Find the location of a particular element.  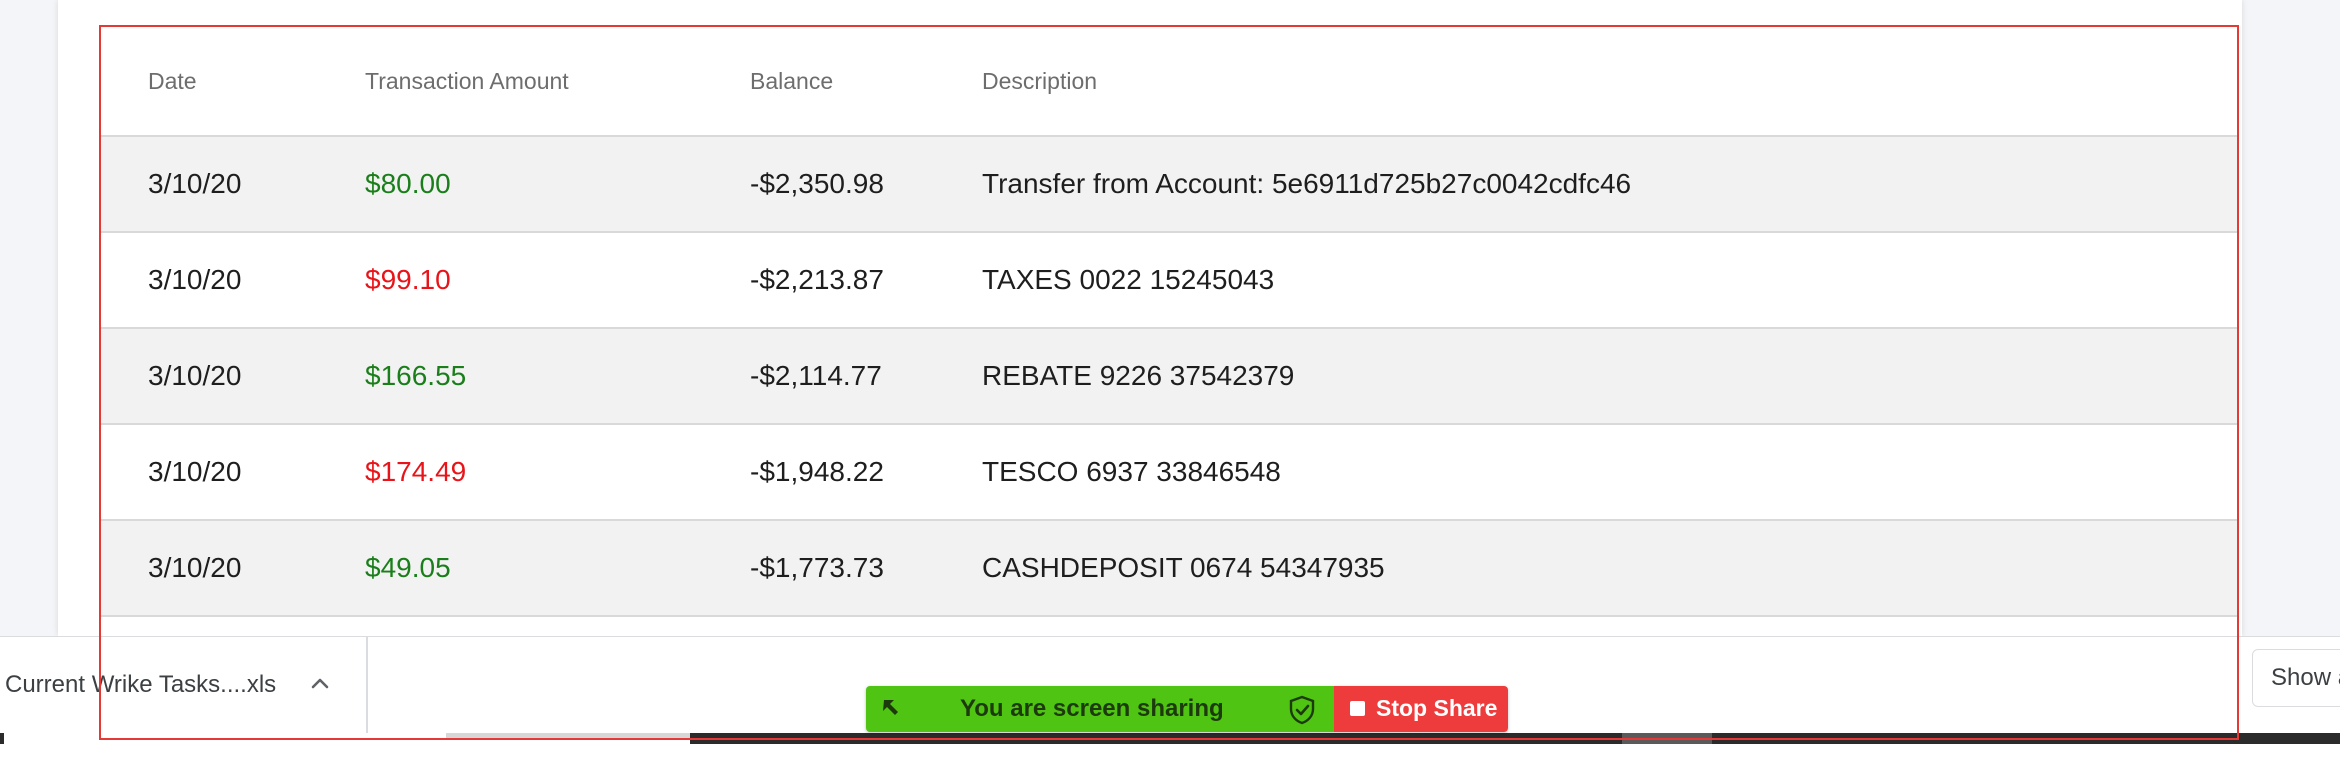

stop-share-label: Stop Share is located at coordinates (1437, 708).